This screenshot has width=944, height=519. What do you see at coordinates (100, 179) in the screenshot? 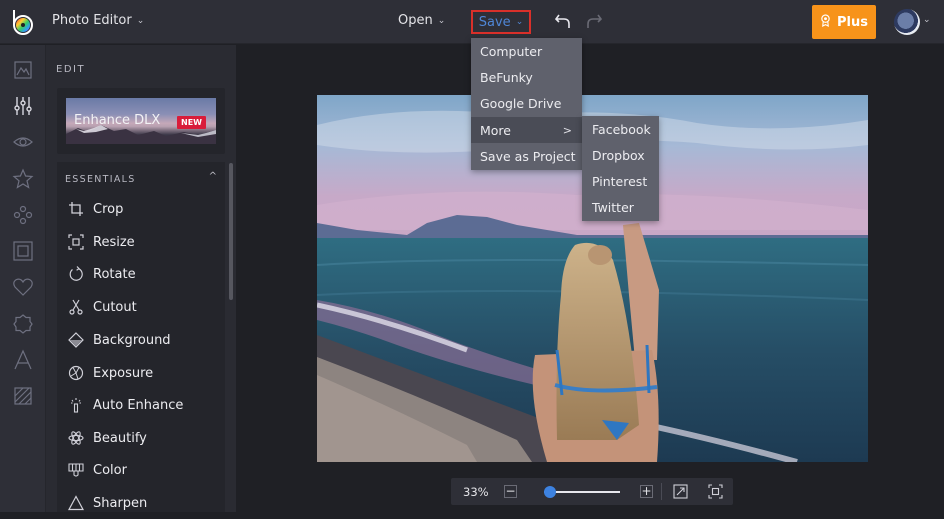
I see `essentials-header: ESSENTIALS` at bounding box center [100, 179].